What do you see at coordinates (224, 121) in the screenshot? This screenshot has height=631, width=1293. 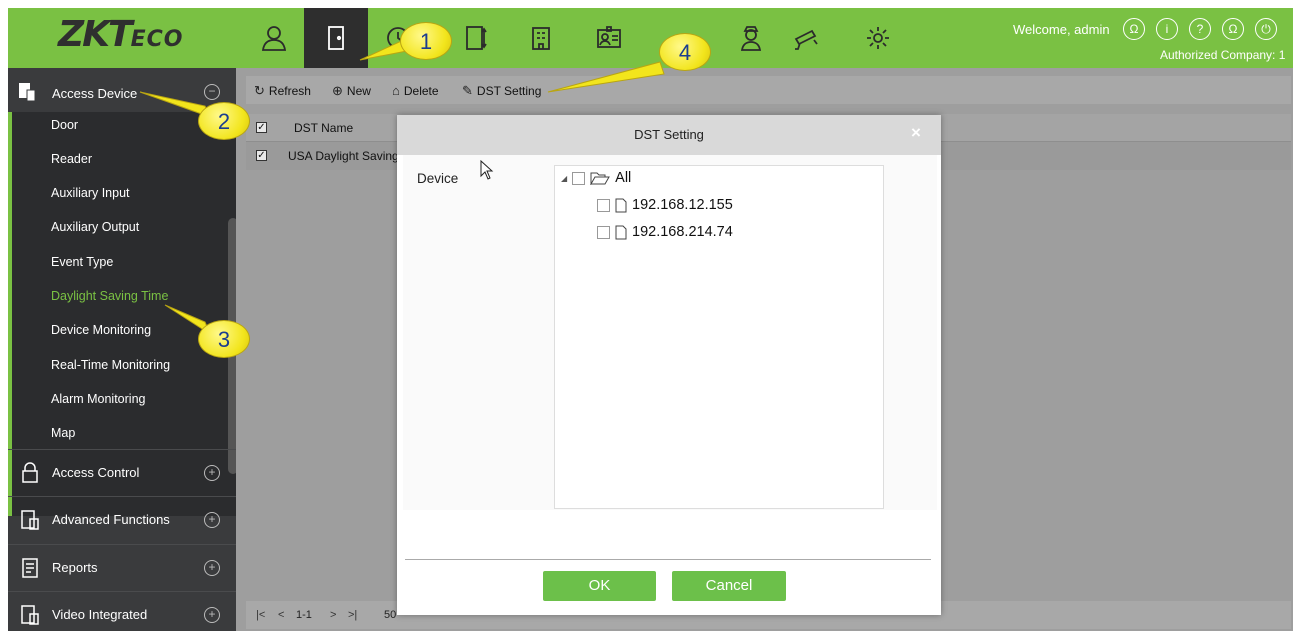 I see `callout-badge-2: 2` at bounding box center [224, 121].